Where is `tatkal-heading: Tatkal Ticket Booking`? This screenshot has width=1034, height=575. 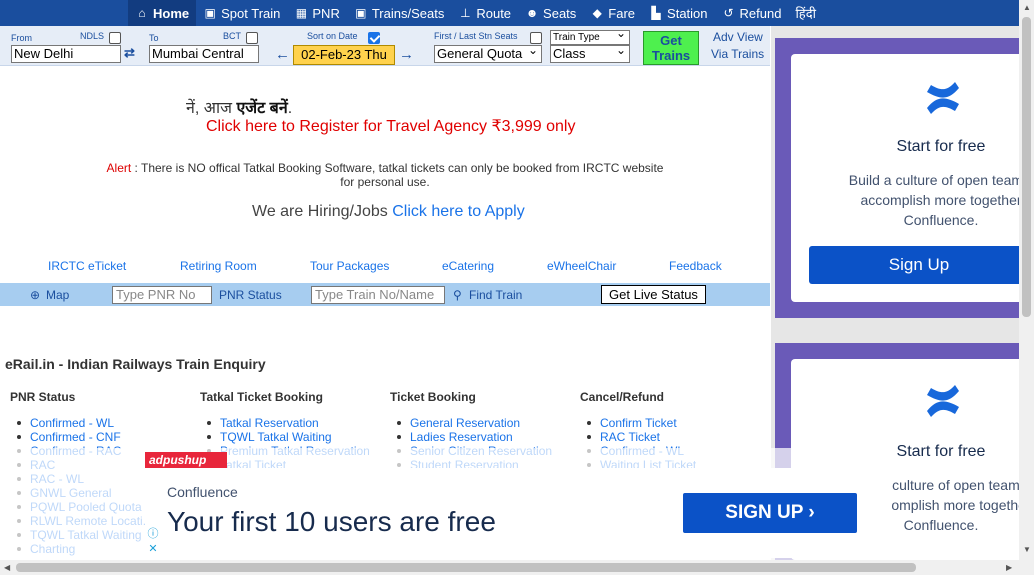 tatkal-heading: Tatkal Ticket Booking is located at coordinates (261, 397).